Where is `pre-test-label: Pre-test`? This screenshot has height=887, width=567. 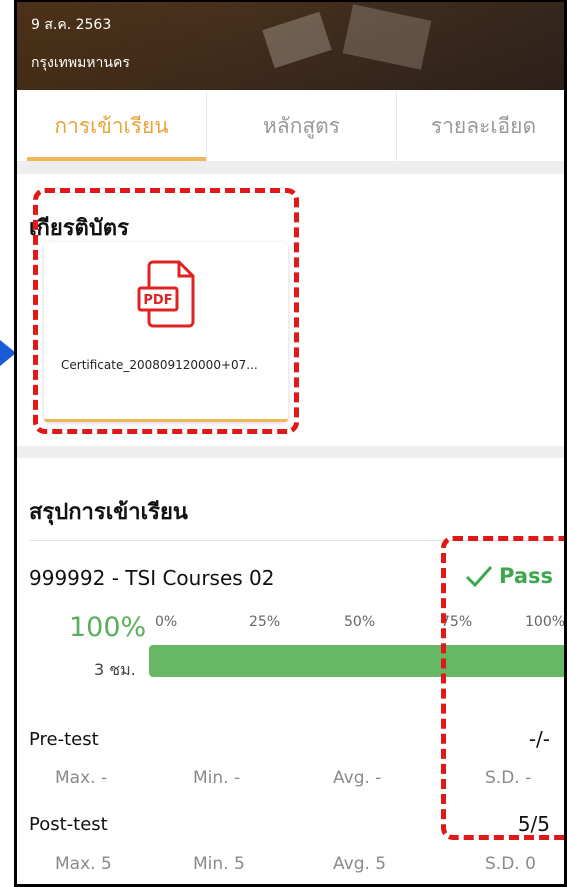 pre-test-label: Pre-test is located at coordinates (64, 739).